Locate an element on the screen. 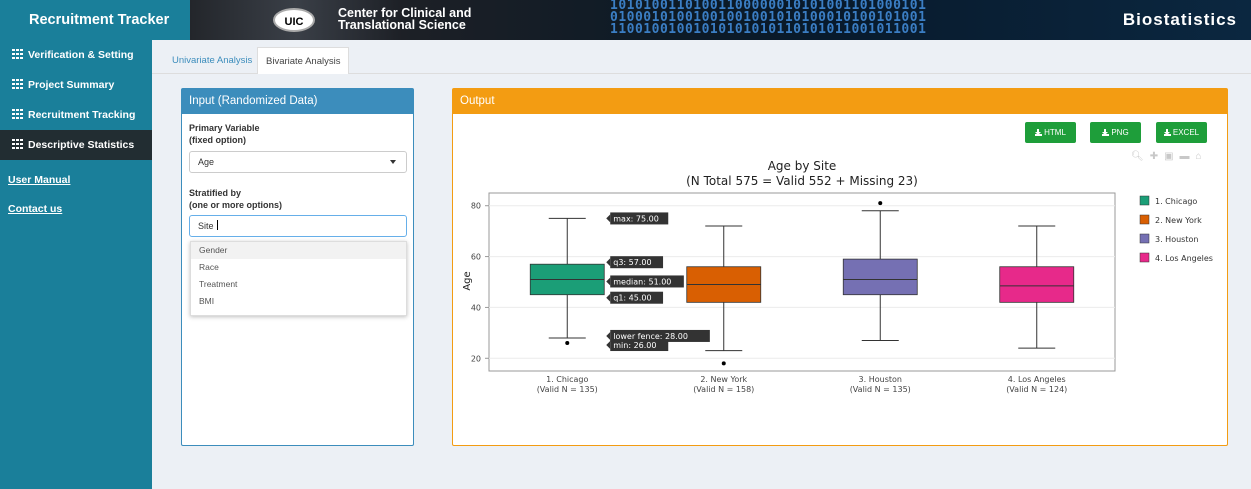 The height and width of the screenshot is (489, 1251). app-brand: Recruitment Tracker is located at coordinates (95, 20).